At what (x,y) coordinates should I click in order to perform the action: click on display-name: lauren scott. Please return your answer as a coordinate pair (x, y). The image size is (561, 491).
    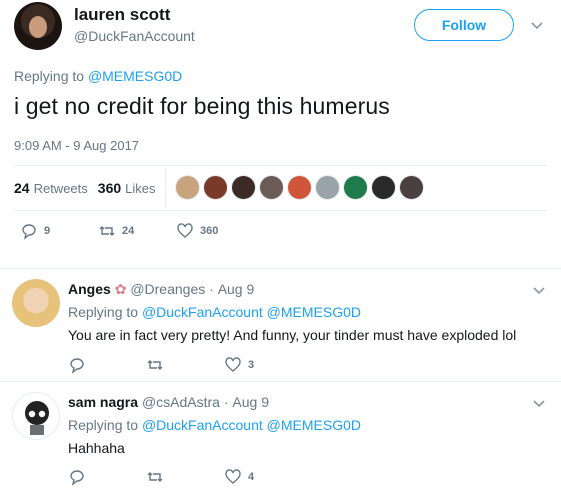
    Looking at the image, I should click on (122, 15).